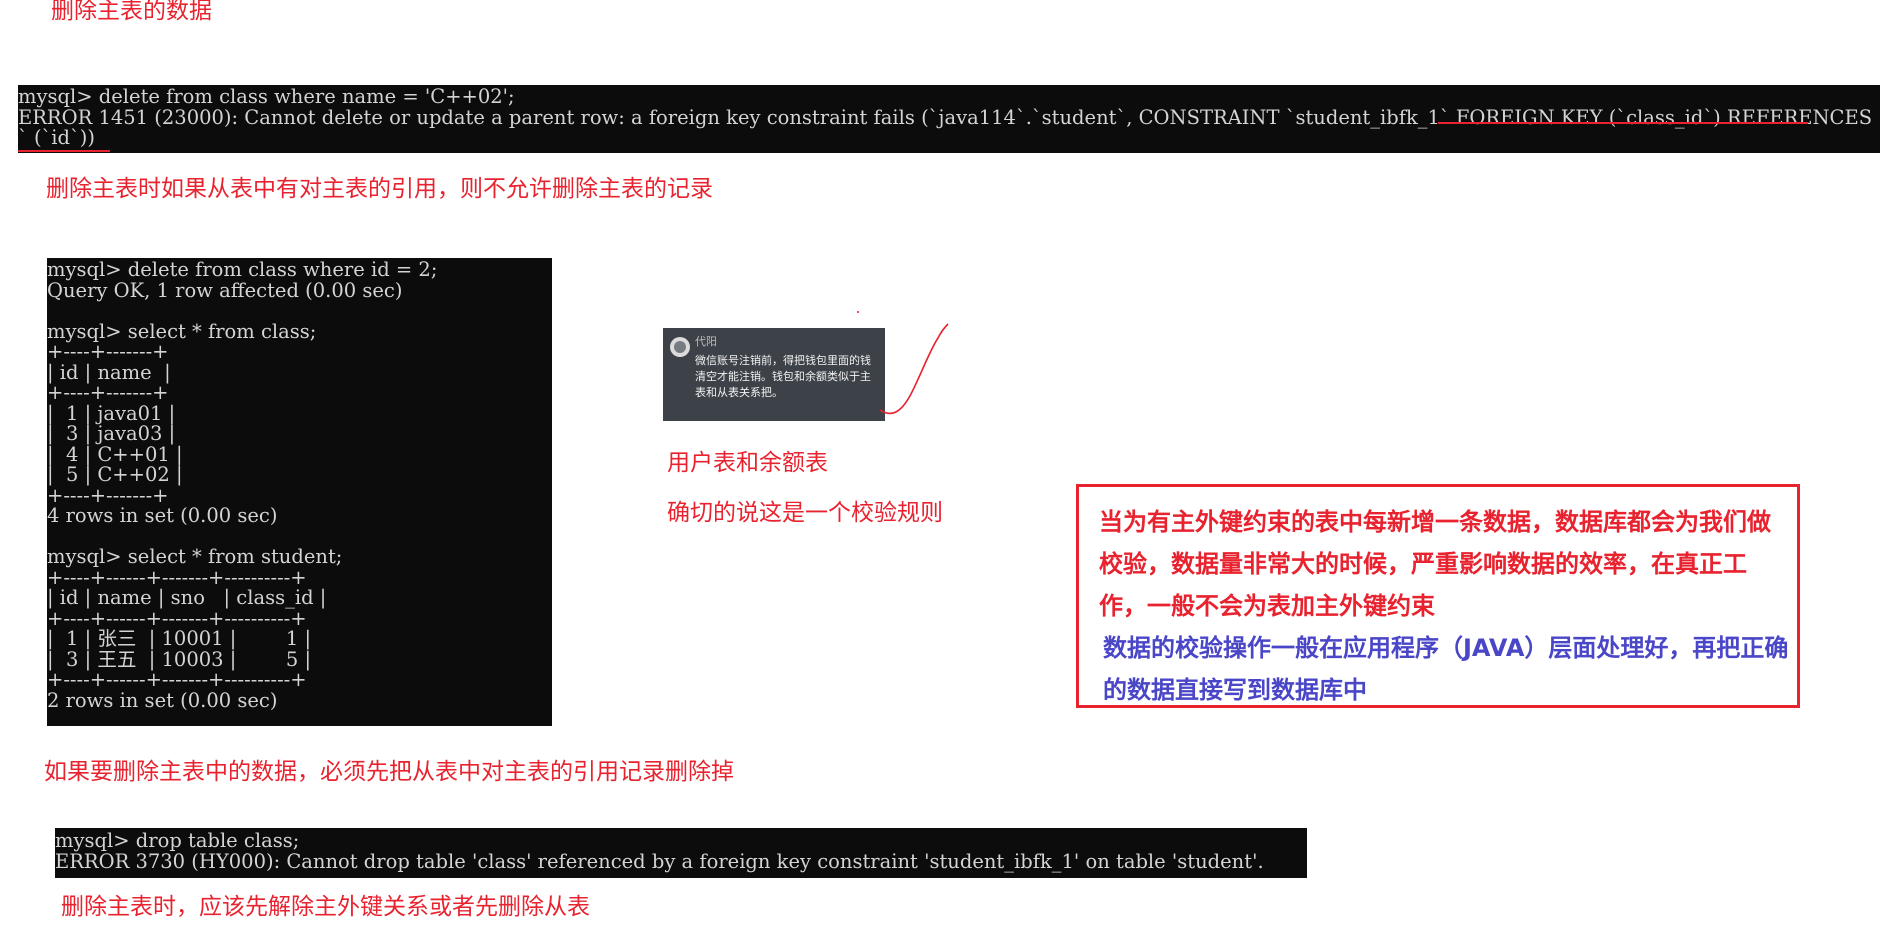  What do you see at coordinates (914, 369) in the screenshot?
I see `red-checkmark-scribble` at bounding box center [914, 369].